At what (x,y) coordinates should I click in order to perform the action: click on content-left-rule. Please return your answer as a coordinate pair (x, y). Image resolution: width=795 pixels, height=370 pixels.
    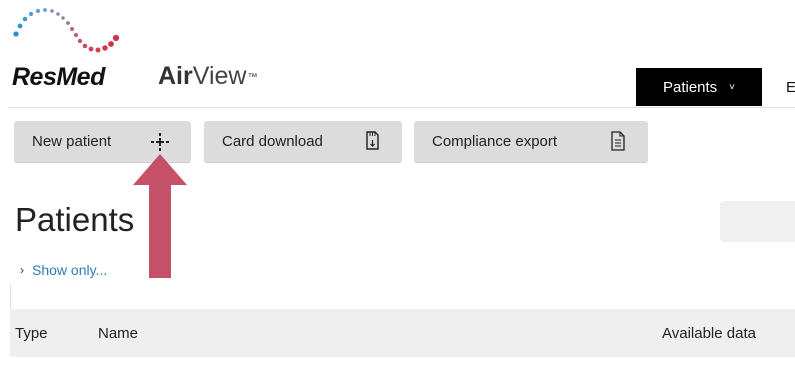
    Looking at the image, I should click on (10, 297).